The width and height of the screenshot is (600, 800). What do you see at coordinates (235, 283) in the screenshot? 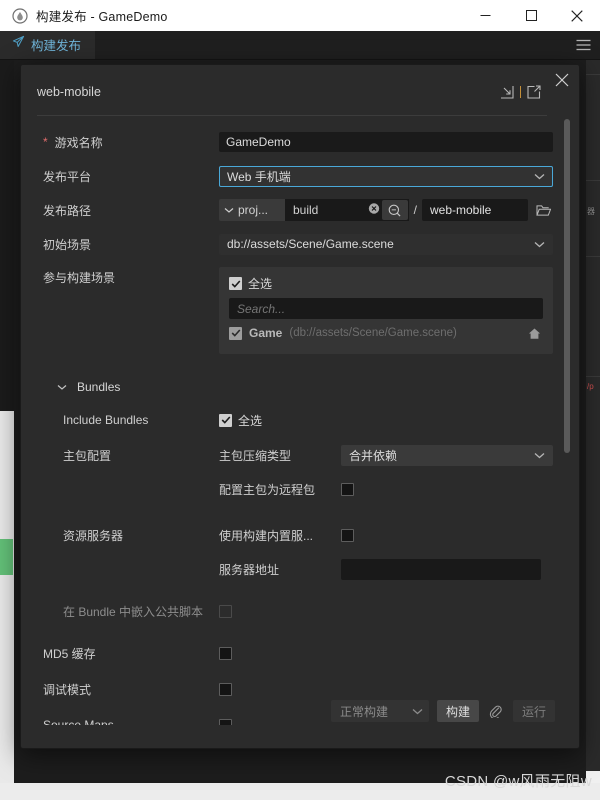
I see `scenes-select-all-checkbox` at bounding box center [235, 283].